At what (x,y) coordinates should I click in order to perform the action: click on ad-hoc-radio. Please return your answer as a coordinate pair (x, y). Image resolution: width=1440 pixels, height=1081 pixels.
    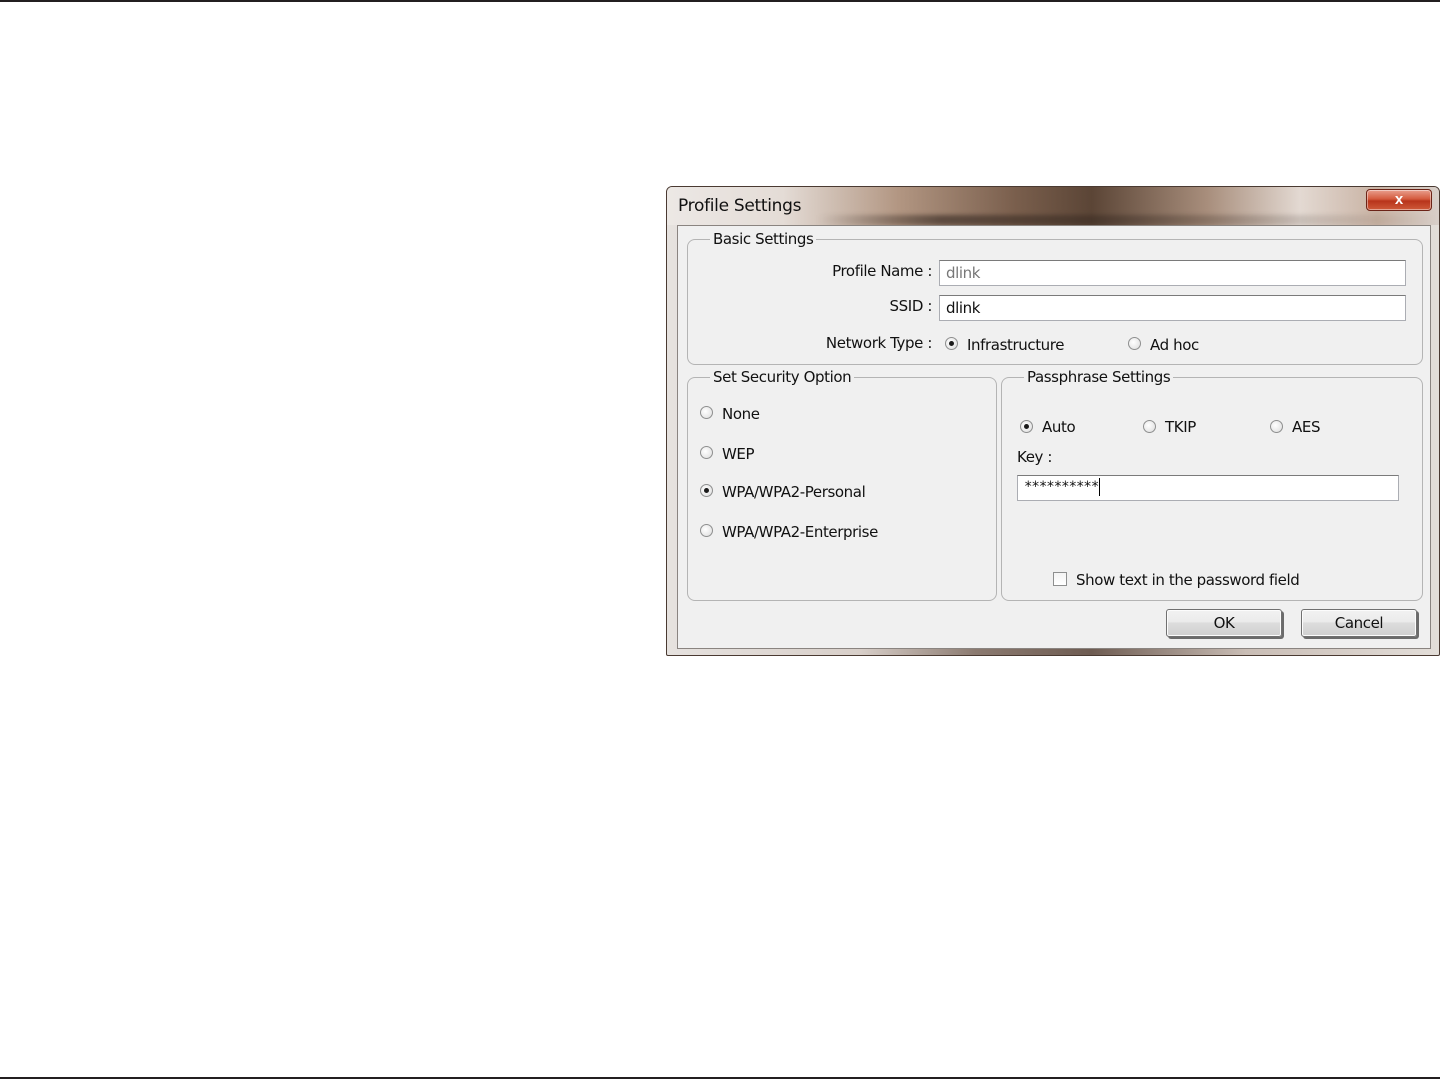
    Looking at the image, I should click on (1134, 343).